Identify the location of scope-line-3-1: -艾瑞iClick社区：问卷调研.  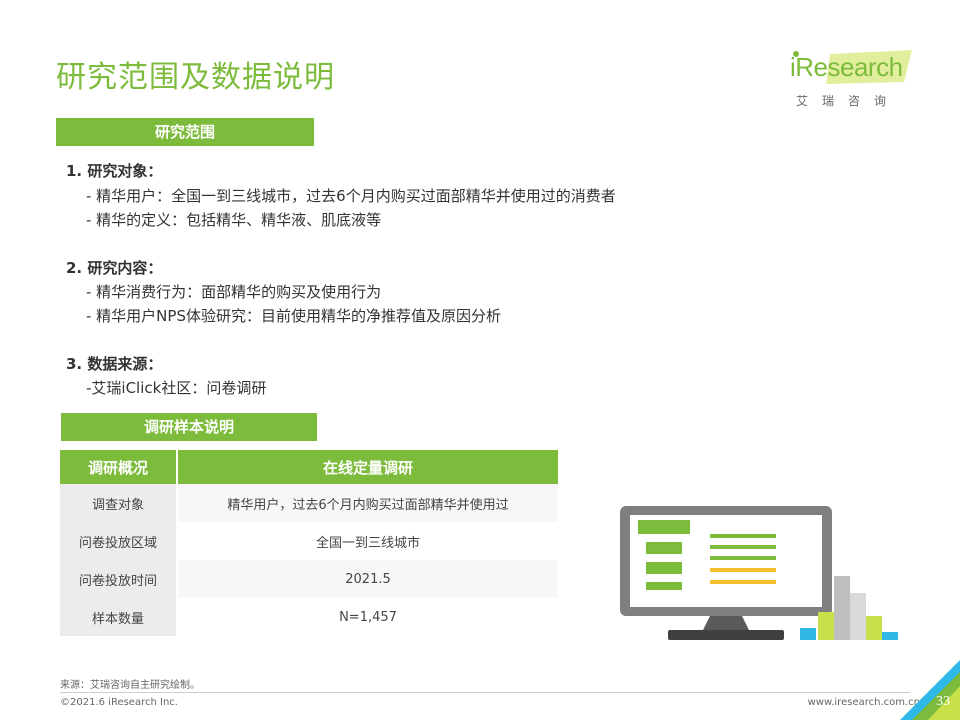
(176, 388).